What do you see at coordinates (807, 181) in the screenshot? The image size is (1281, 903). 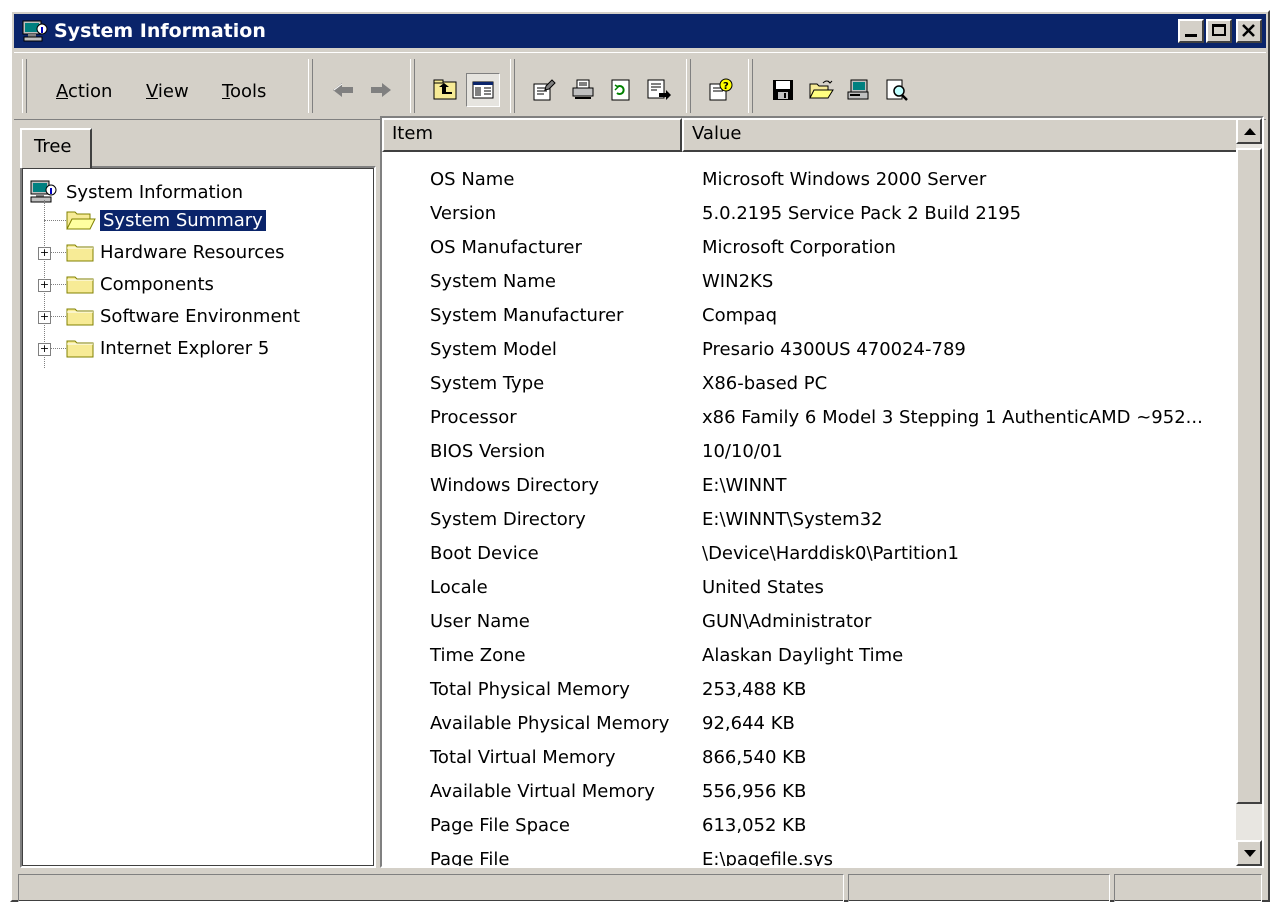 I see `table-row: OS Name Microsoft Windows 2000 Server` at bounding box center [807, 181].